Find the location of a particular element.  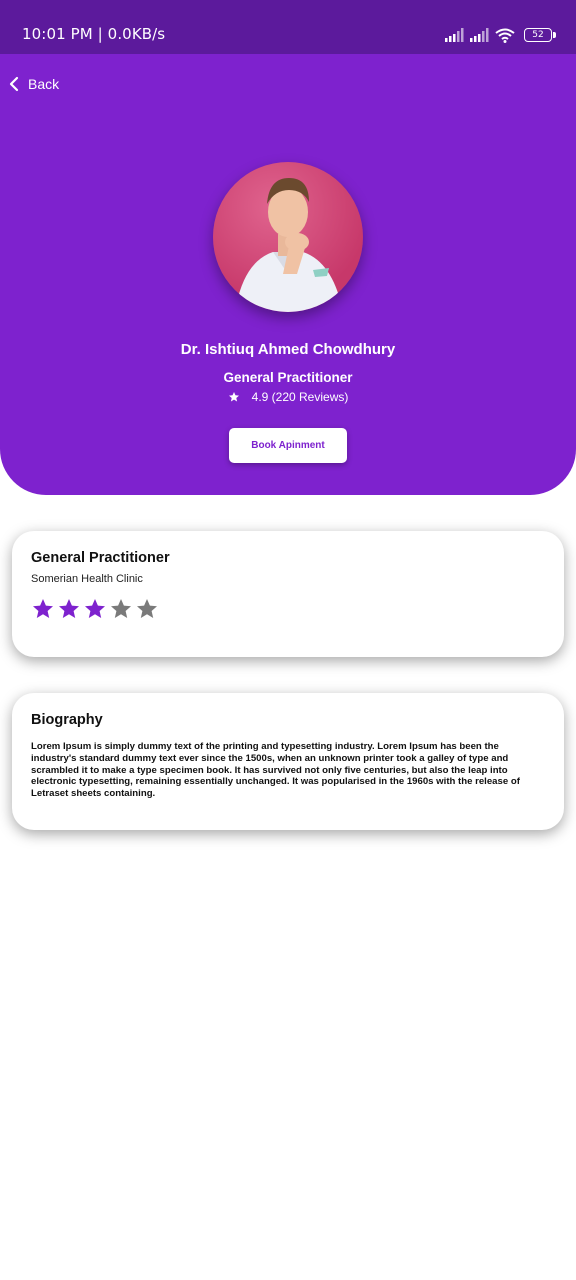

status-bar: 10:01 PM | 0.0KB/s 52 is located at coordinates (288, 27).